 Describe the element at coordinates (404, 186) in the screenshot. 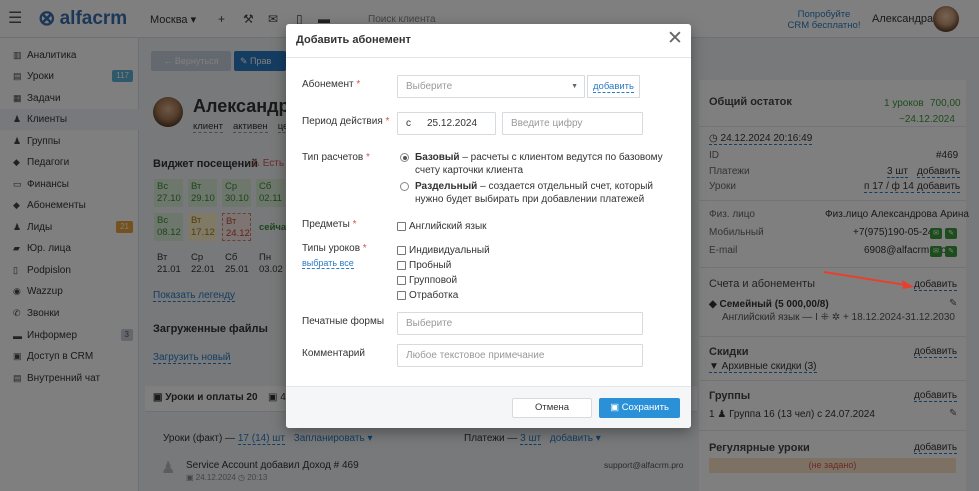

I see `calc-separate-radio` at that location.